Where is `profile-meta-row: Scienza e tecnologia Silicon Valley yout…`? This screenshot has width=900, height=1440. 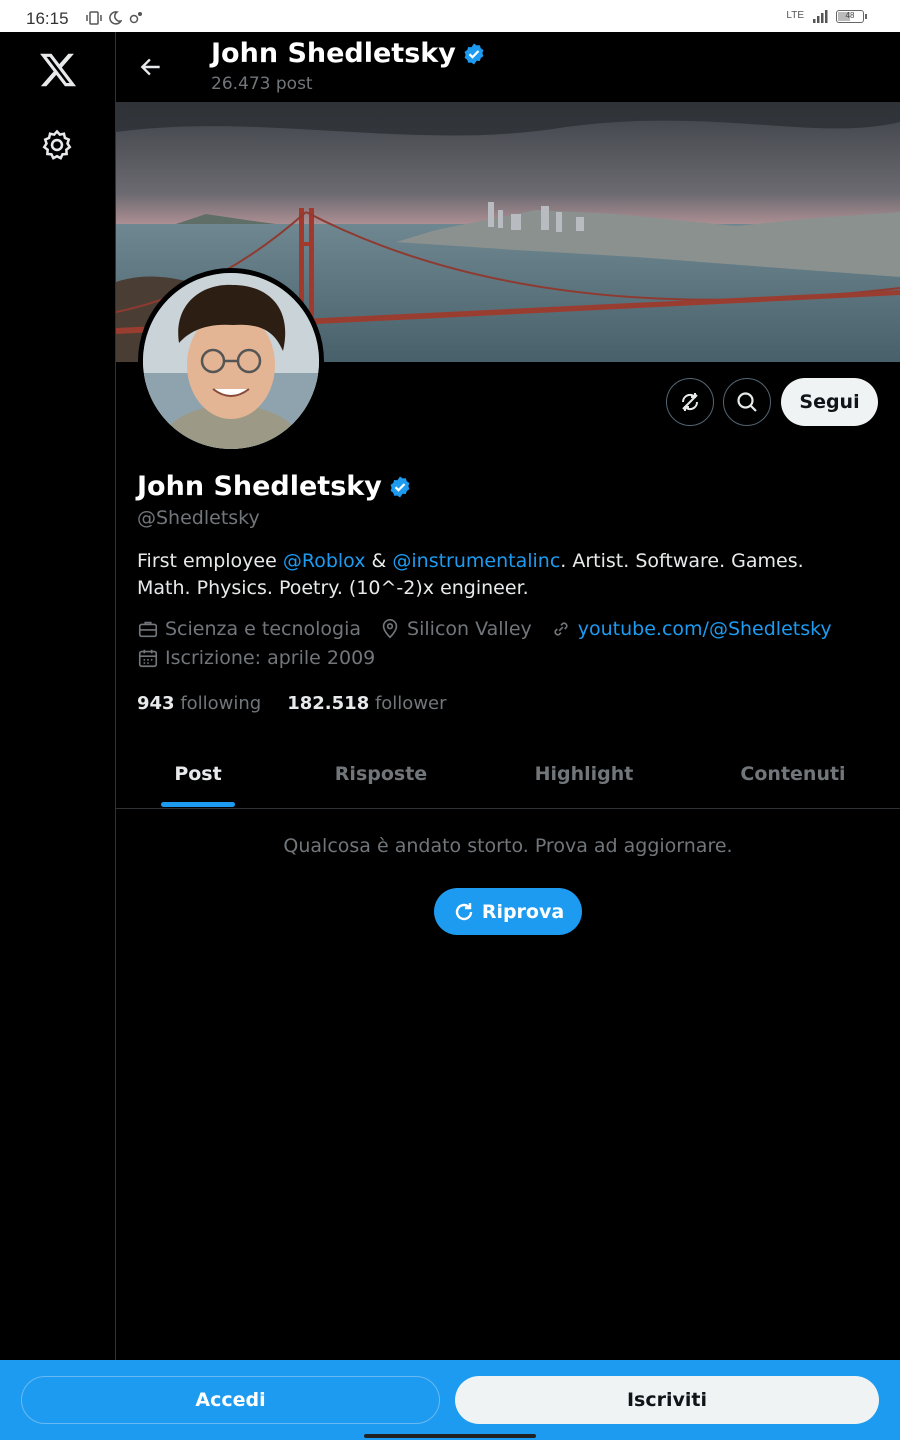
profile-meta-row: Scienza e tecnologia Silicon Valley yout… is located at coordinates (493, 629).